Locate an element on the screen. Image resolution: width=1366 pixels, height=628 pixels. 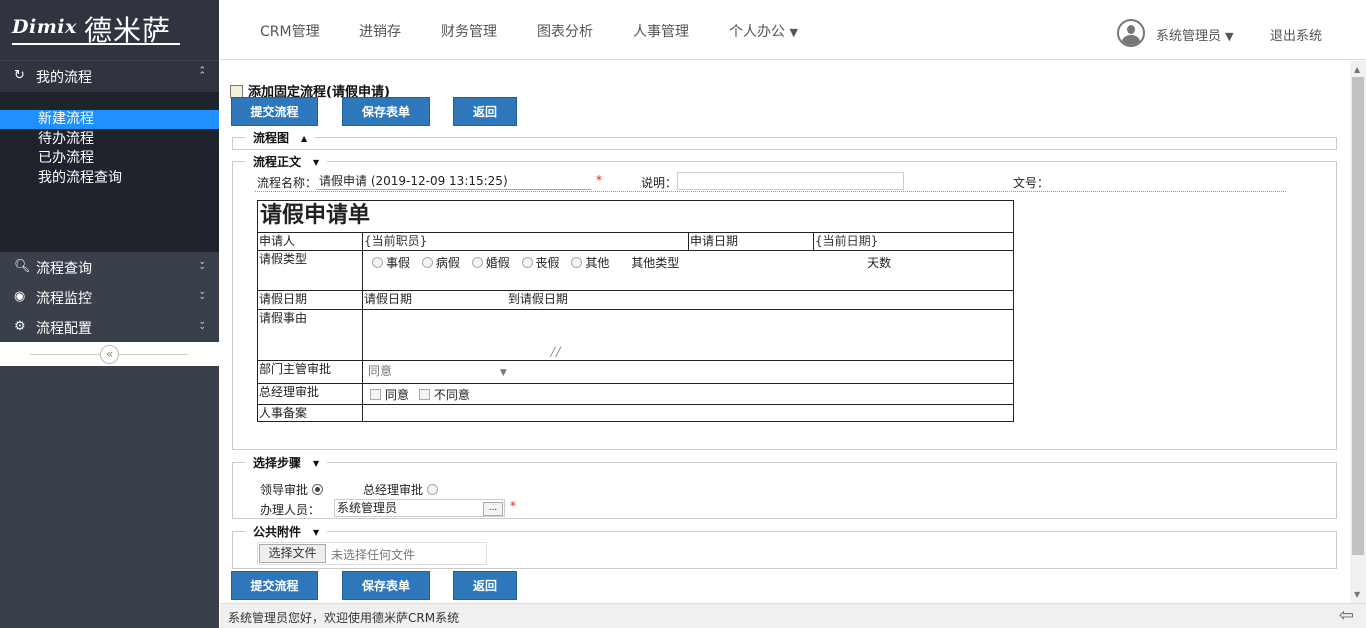
step-radio-leader is located at coordinates (318, 489).